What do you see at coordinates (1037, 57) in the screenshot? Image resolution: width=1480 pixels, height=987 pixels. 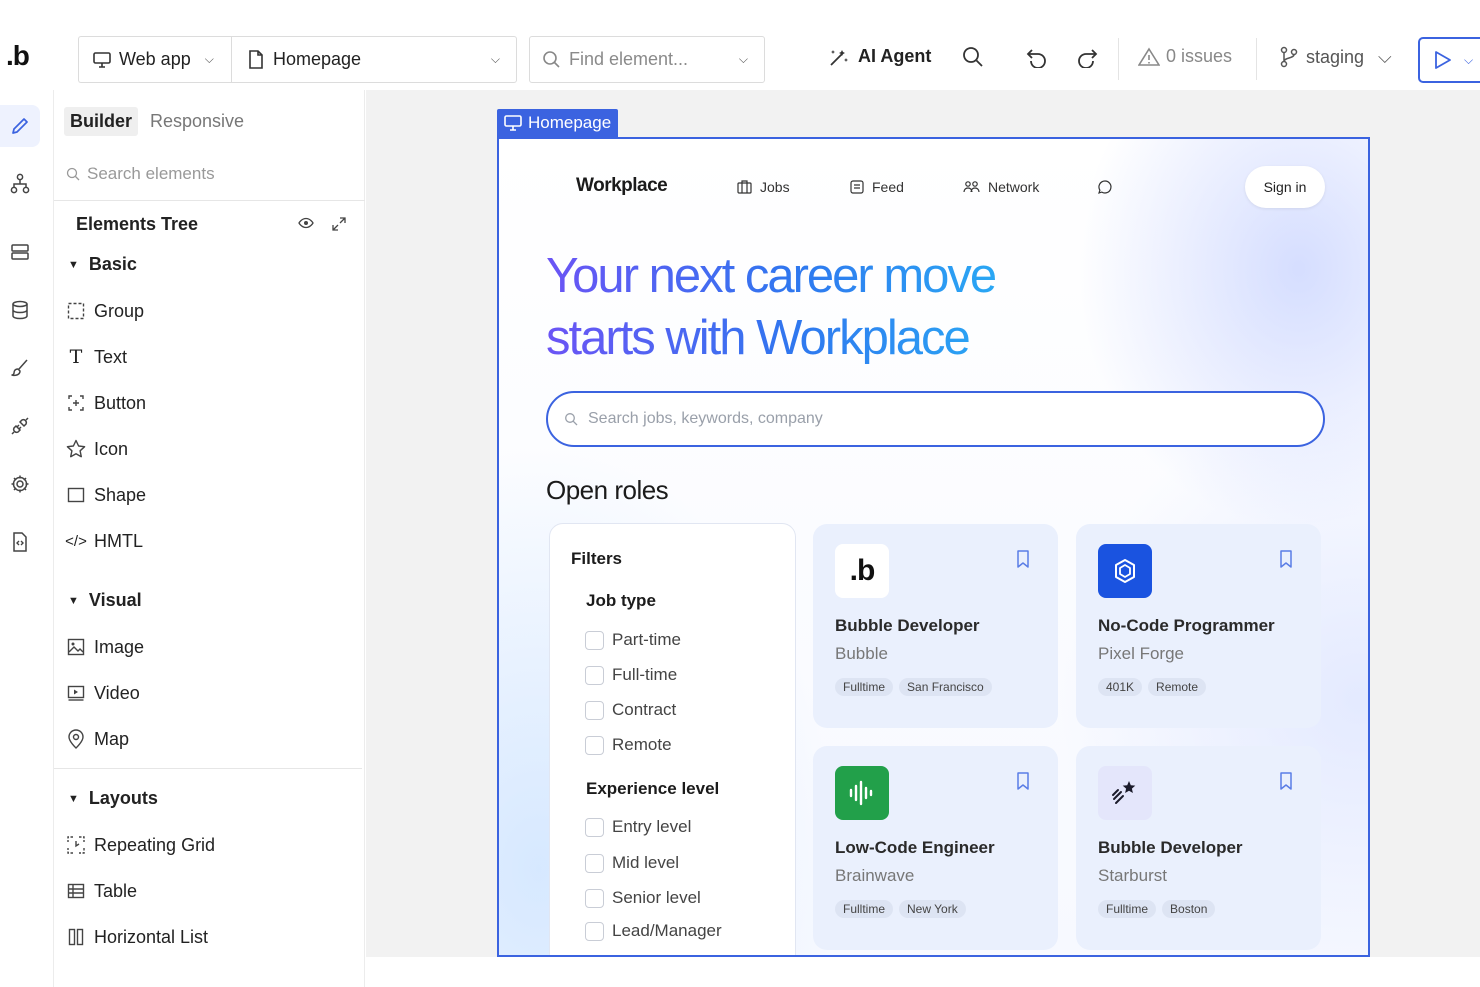 I see `undo-button` at bounding box center [1037, 57].